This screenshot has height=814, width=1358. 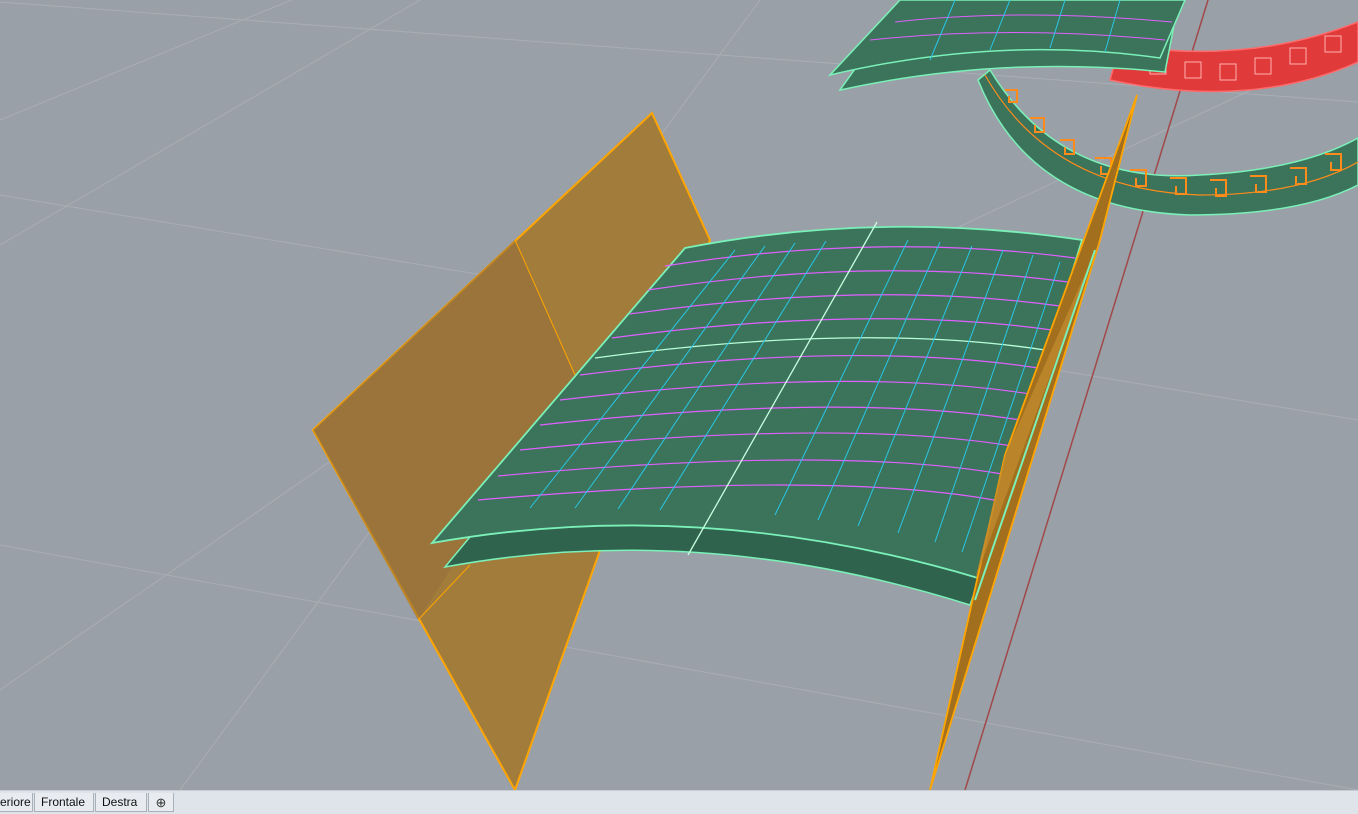 I want to click on viewport-tab-bar: eriore Frontale Destra ⊕, so click(x=679, y=802).